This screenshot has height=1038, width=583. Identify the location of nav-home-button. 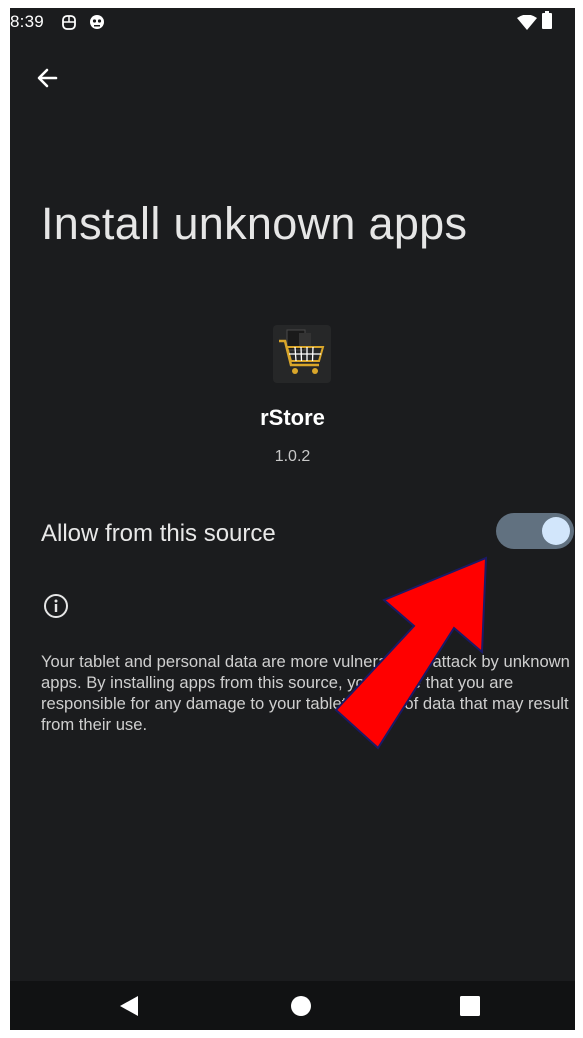
(302, 1005).